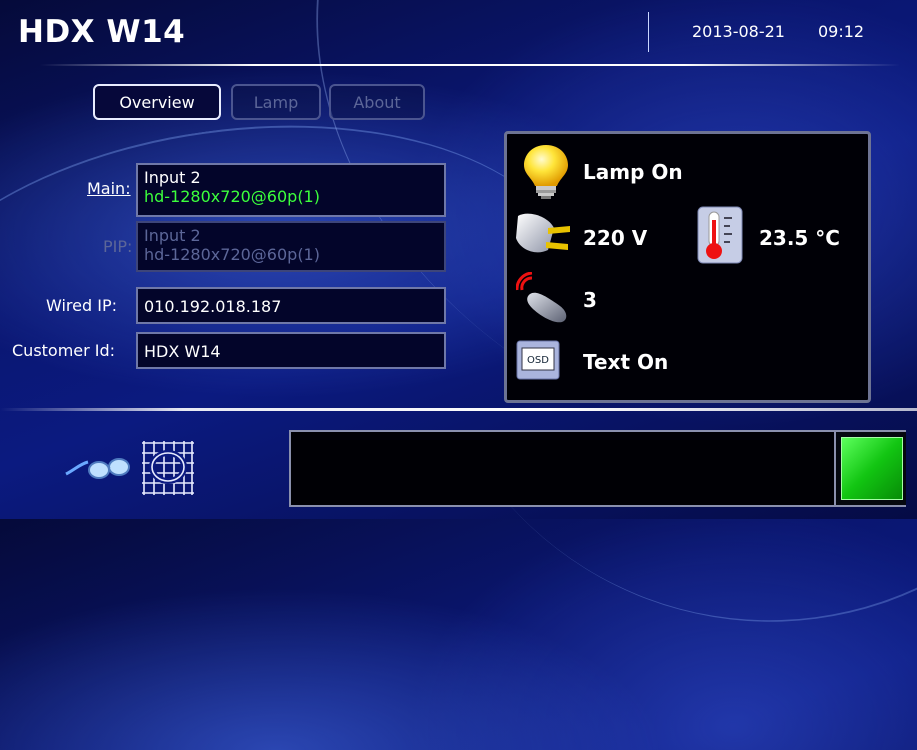 The image size is (917, 750). I want to click on main-input-name: Input 2, so click(172, 177).